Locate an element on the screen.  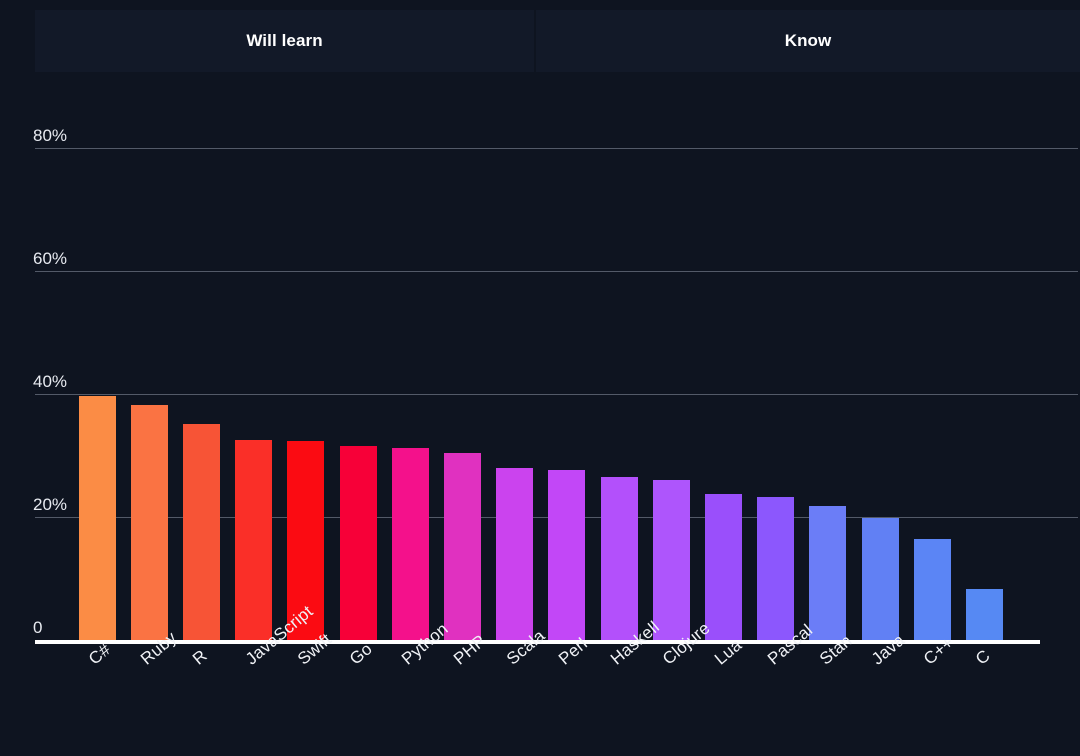
x-axis-tick-label: PHP is located at coordinates (470, 650).